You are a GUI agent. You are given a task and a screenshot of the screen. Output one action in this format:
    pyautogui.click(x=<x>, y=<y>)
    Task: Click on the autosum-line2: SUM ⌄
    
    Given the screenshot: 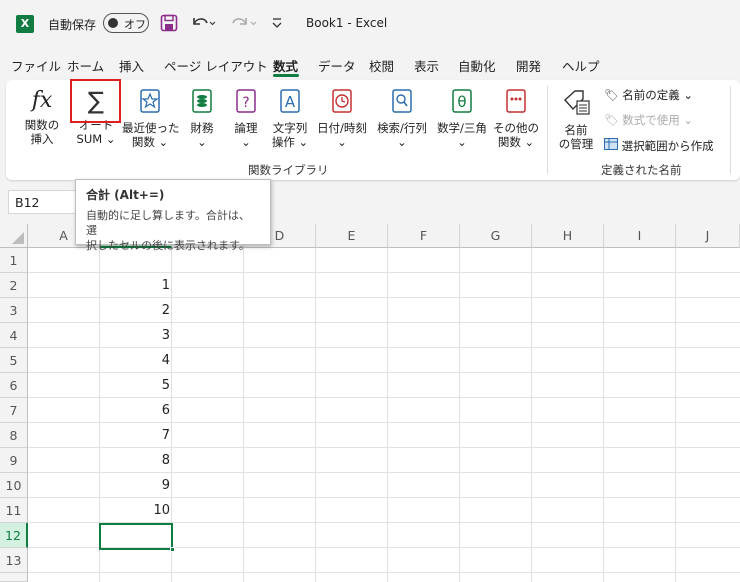 What is the action you would take?
    pyautogui.click(x=96, y=139)
    